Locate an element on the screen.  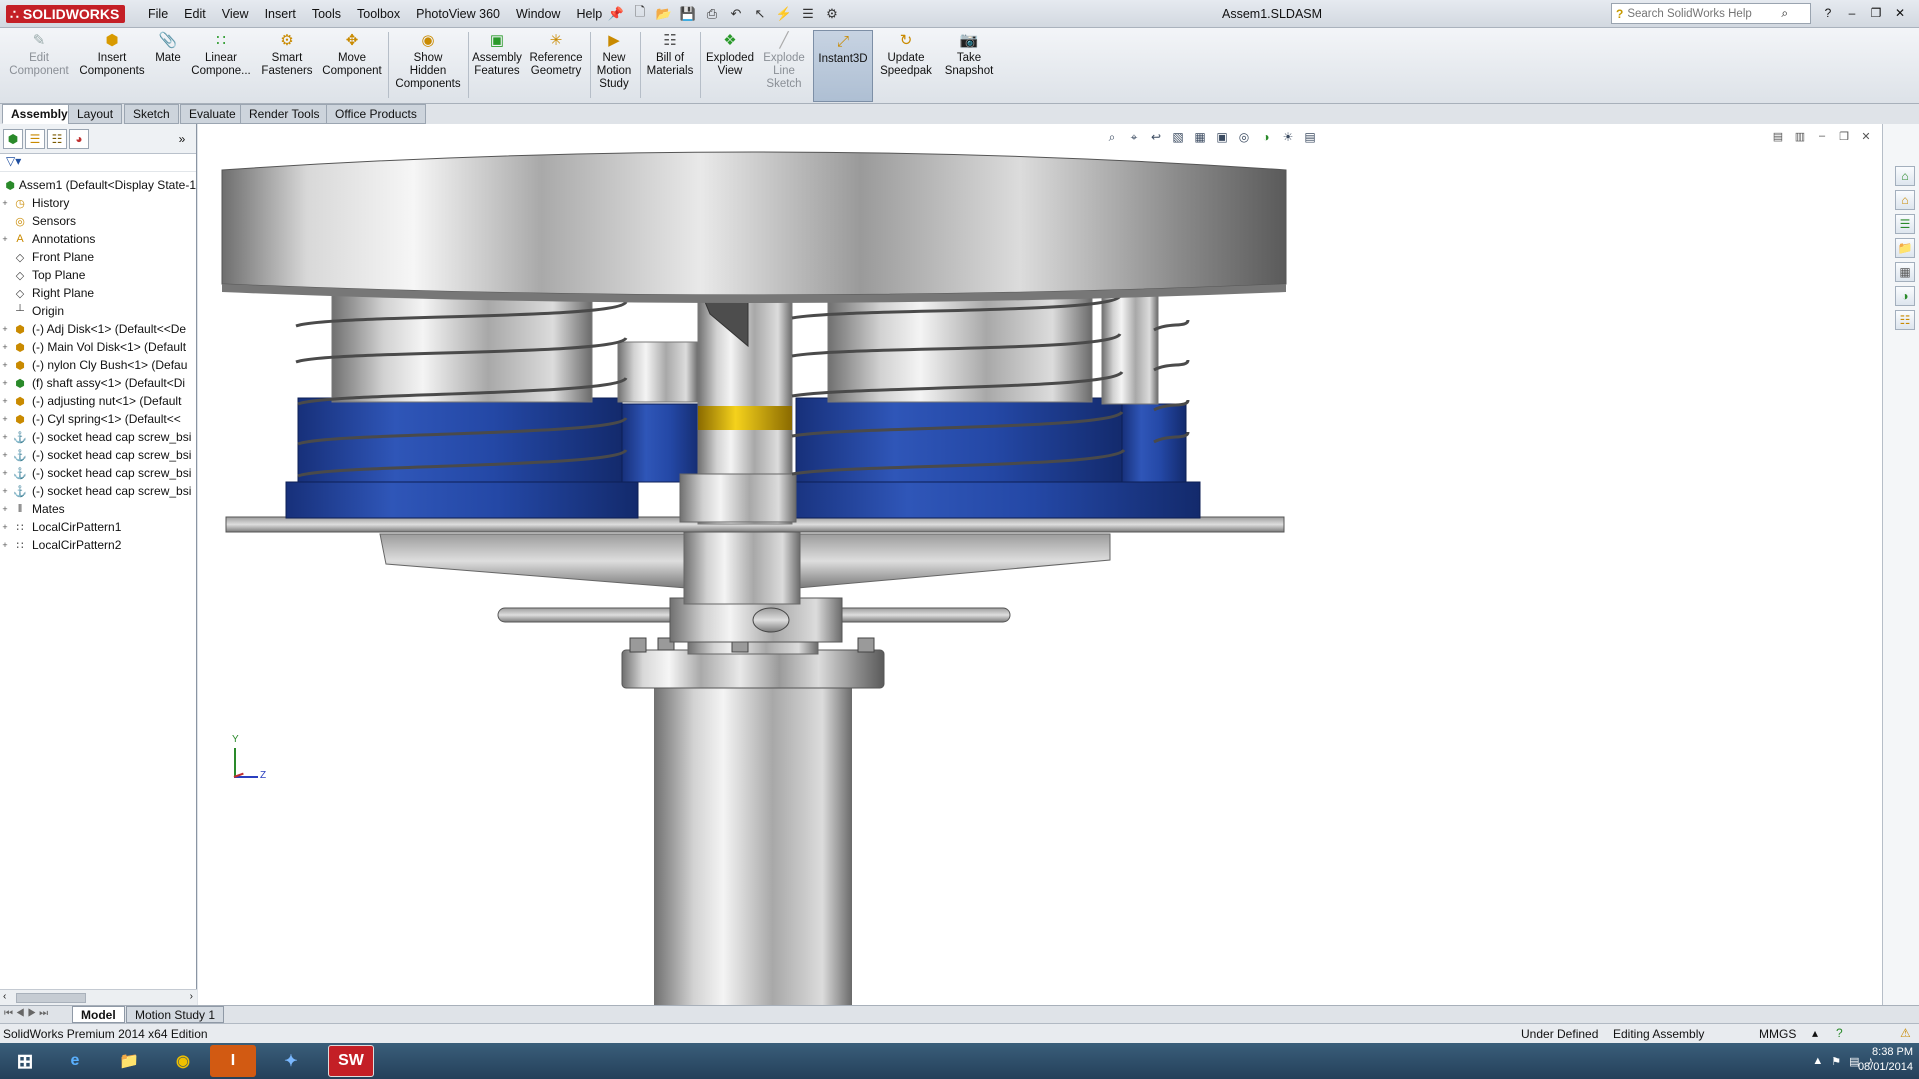
tab-layout: Layout is located at coordinates (95, 114).